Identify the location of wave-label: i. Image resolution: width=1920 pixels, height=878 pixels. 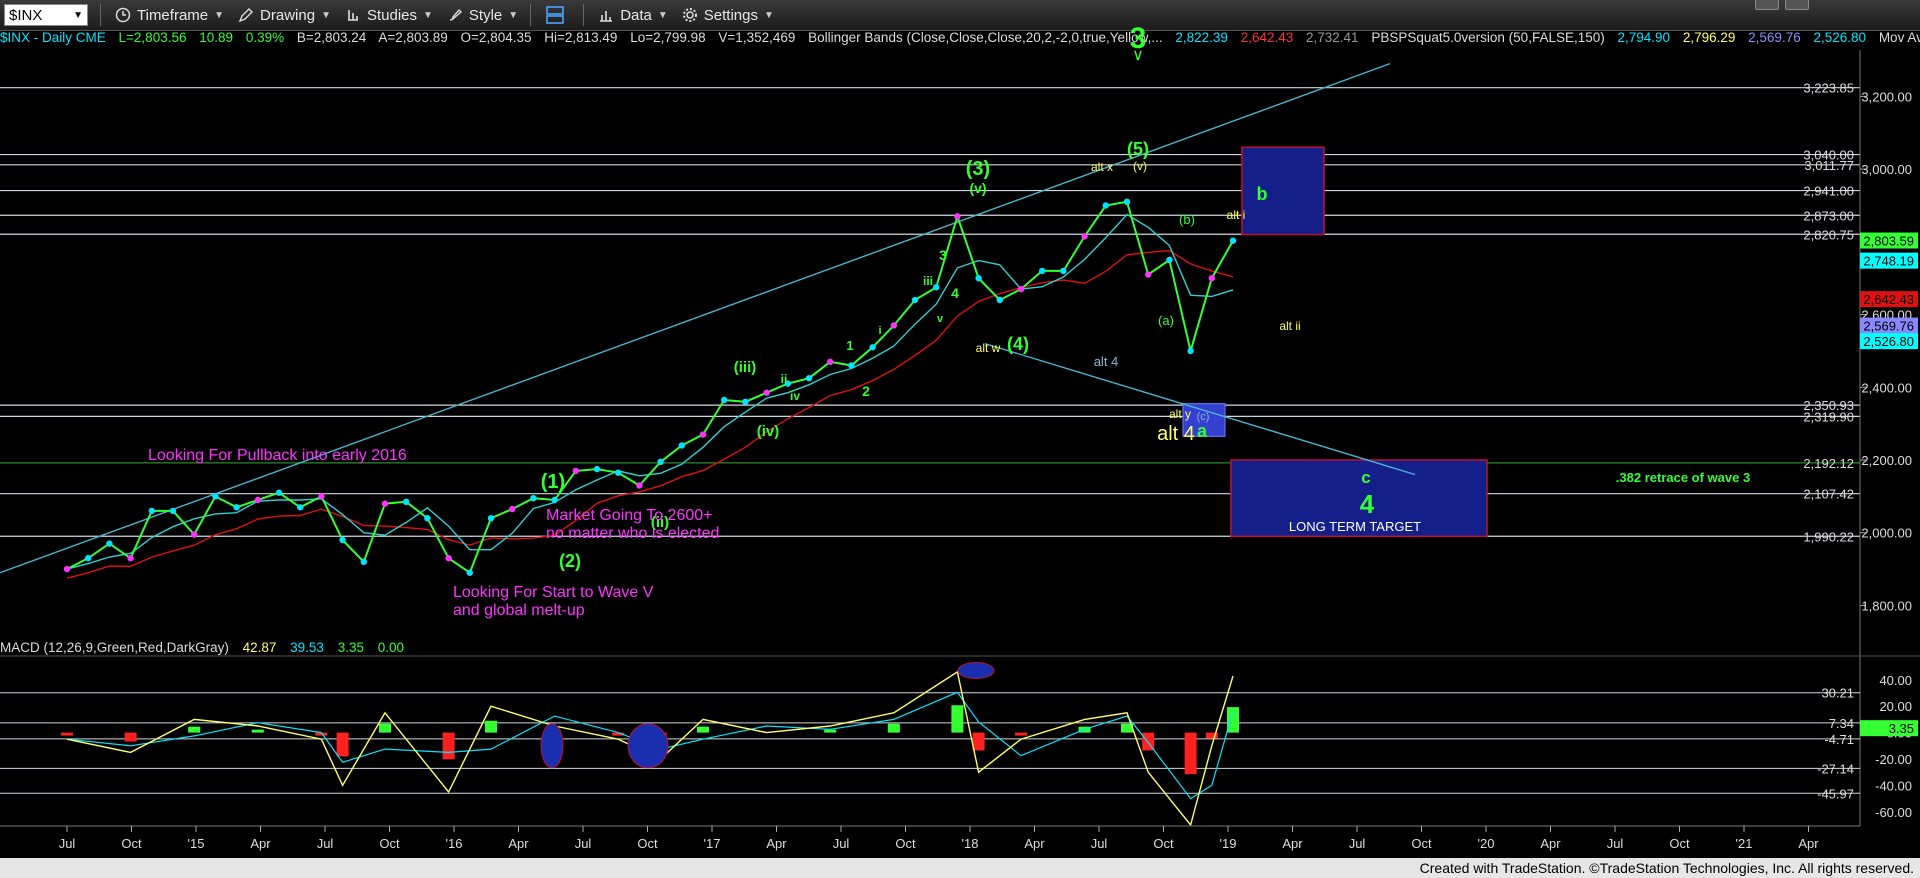
(879, 331).